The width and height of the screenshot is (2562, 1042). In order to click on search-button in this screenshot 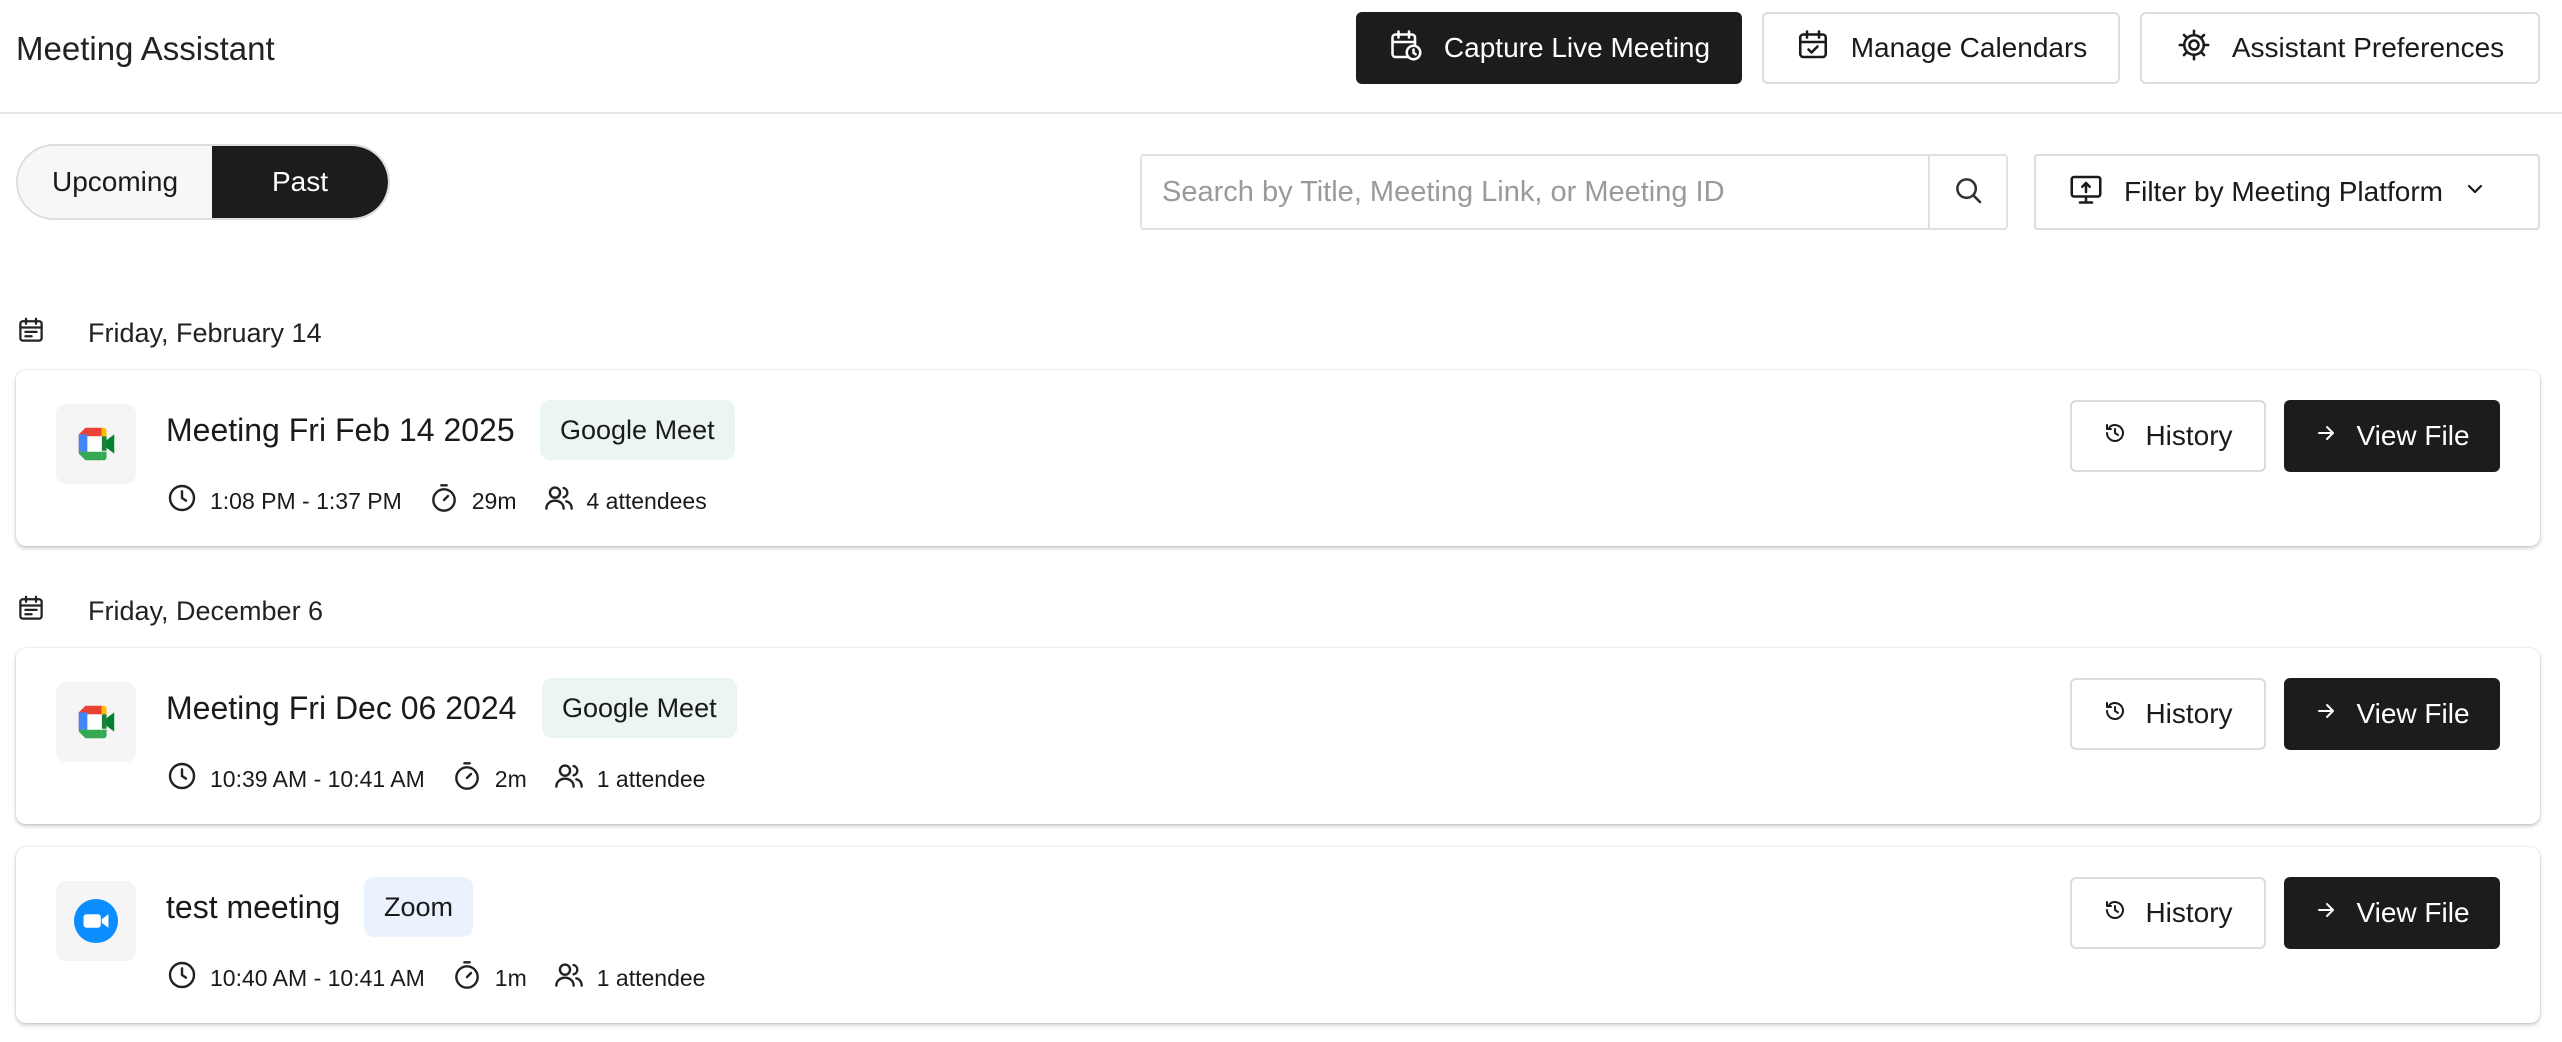, I will do `click(1967, 192)`.